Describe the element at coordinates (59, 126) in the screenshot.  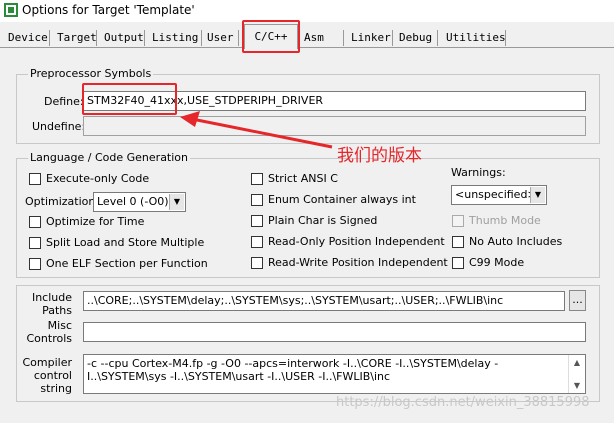
I see `undefine-label: Undefine:` at that location.